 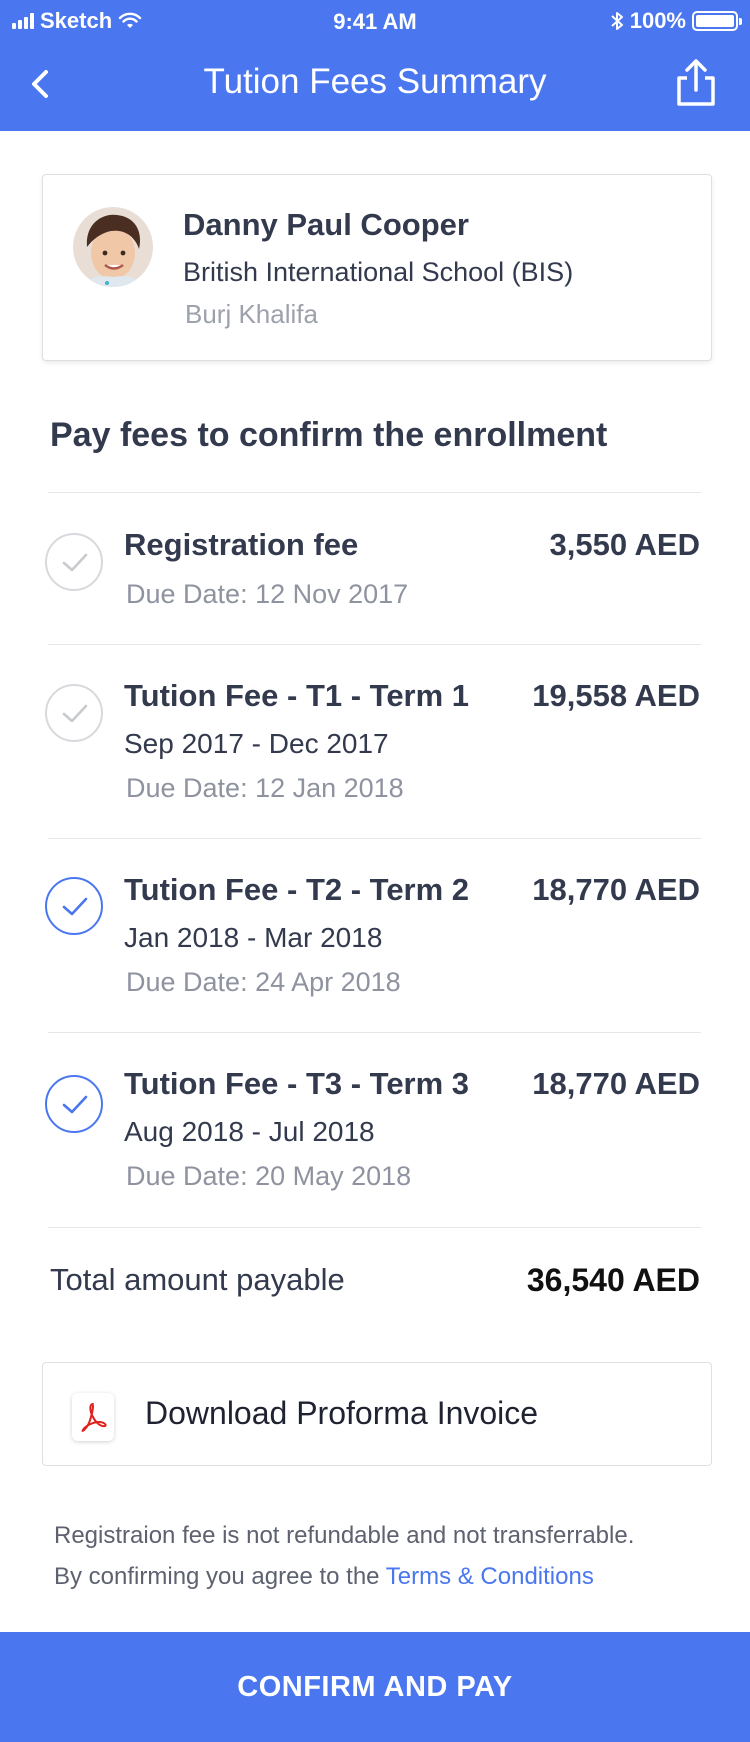 I want to click on bluetooth-icon, so click(x=617, y=21).